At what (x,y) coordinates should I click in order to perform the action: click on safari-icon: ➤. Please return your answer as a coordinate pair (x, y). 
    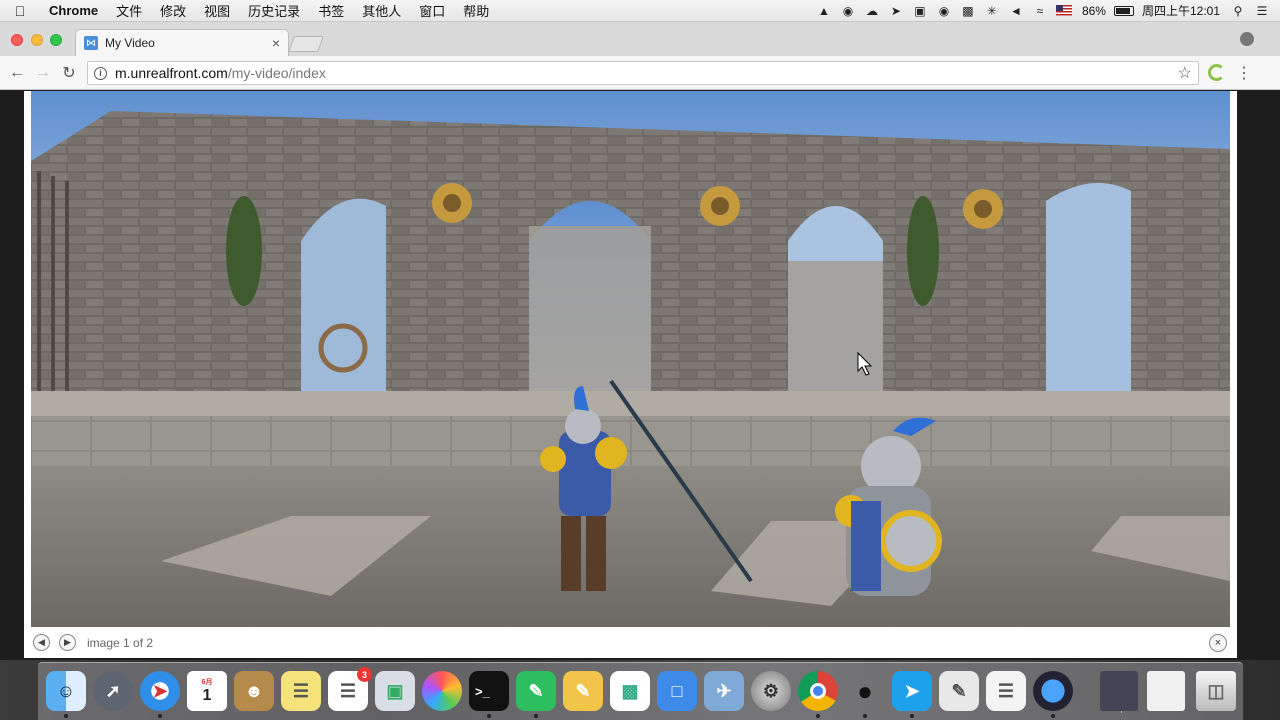
    Looking at the image, I should click on (160, 691).